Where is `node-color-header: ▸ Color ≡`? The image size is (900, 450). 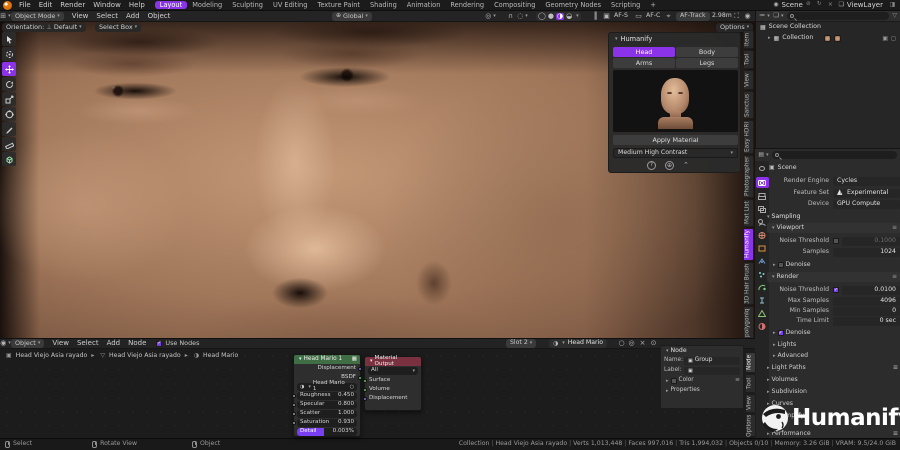 node-color-header: ▸ Color ≡ is located at coordinates (702, 381).